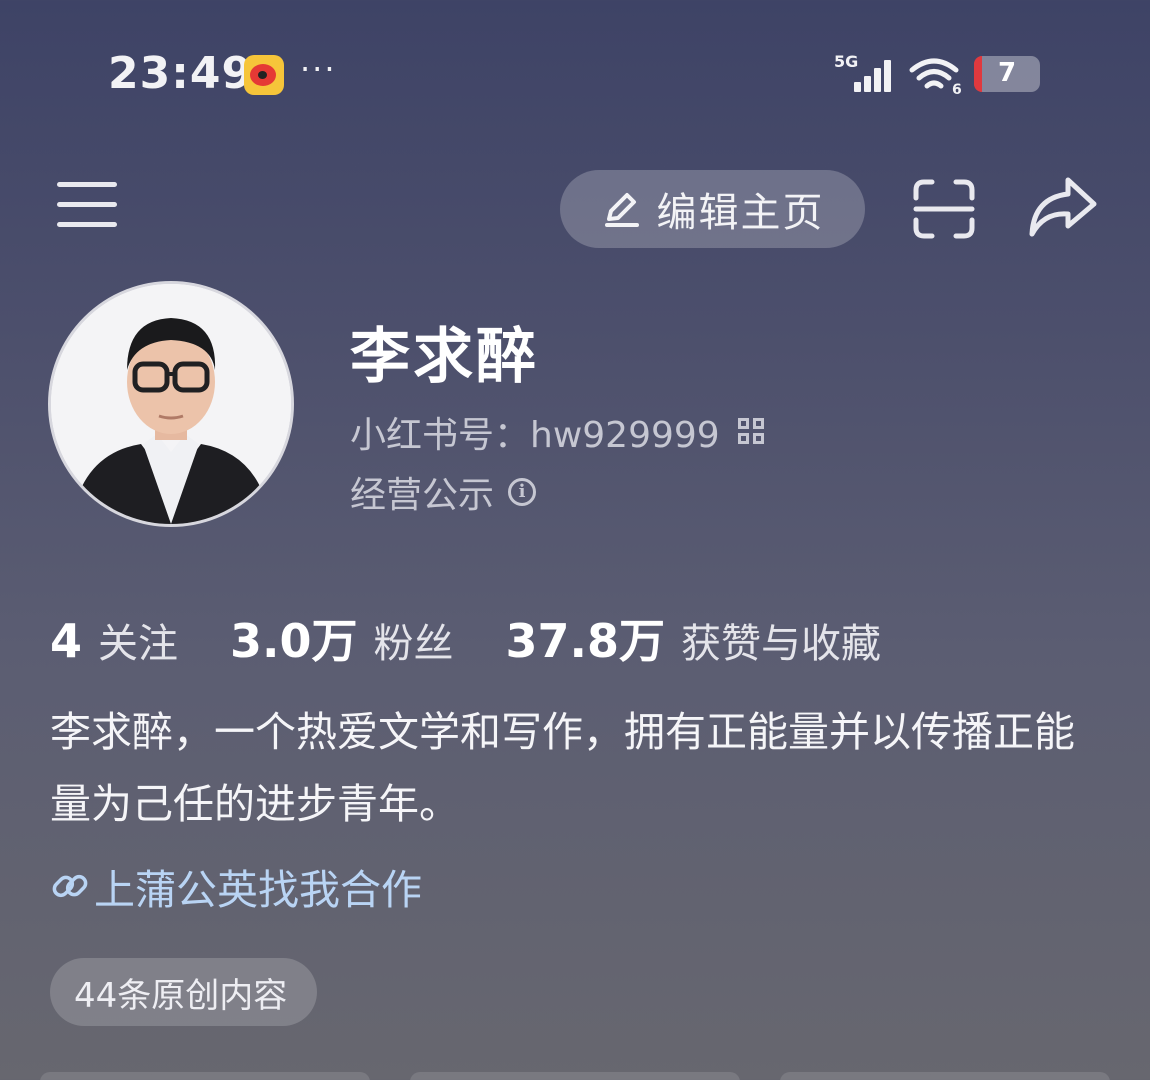 This screenshot has height=1080, width=1150. What do you see at coordinates (181, 73) in the screenshot?
I see `status-time: 23:49` at bounding box center [181, 73].